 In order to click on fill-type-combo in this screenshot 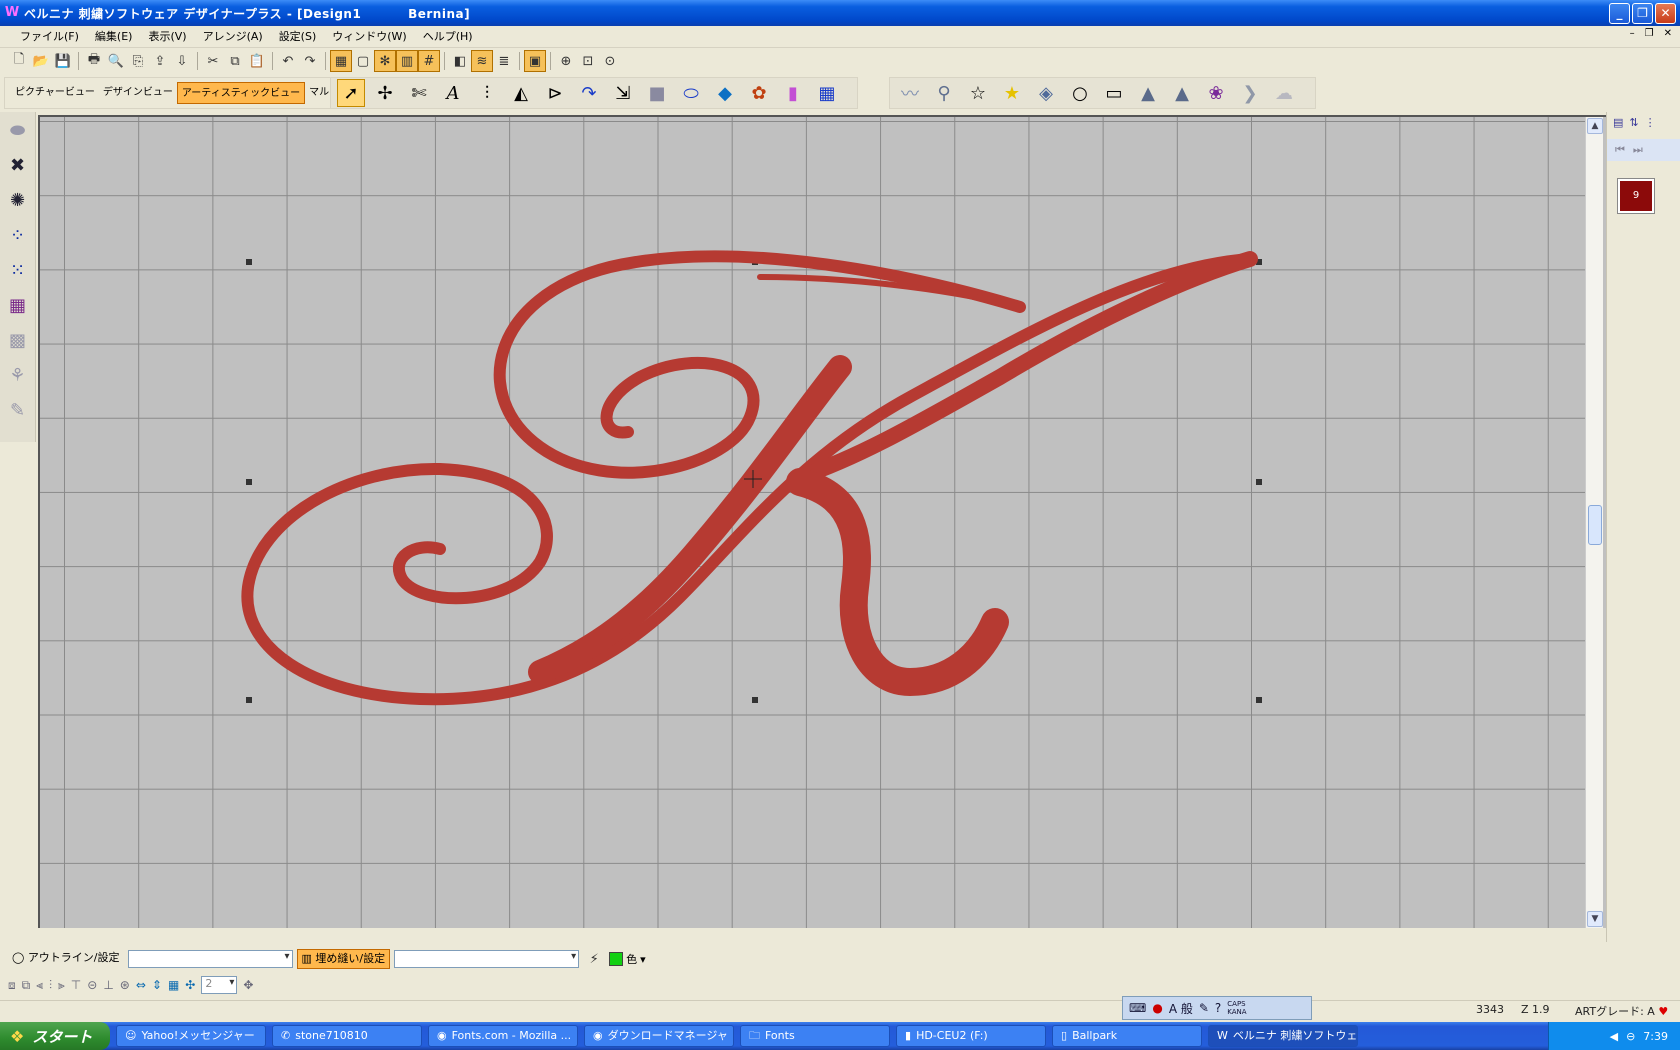, I will do `click(487, 959)`.